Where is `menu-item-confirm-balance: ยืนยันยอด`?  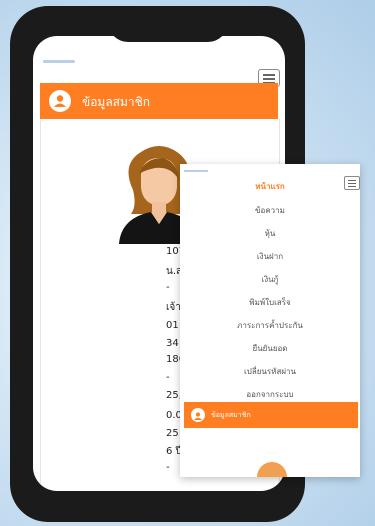 menu-item-confirm-balance: ยืนยันยอด is located at coordinates (270, 348).